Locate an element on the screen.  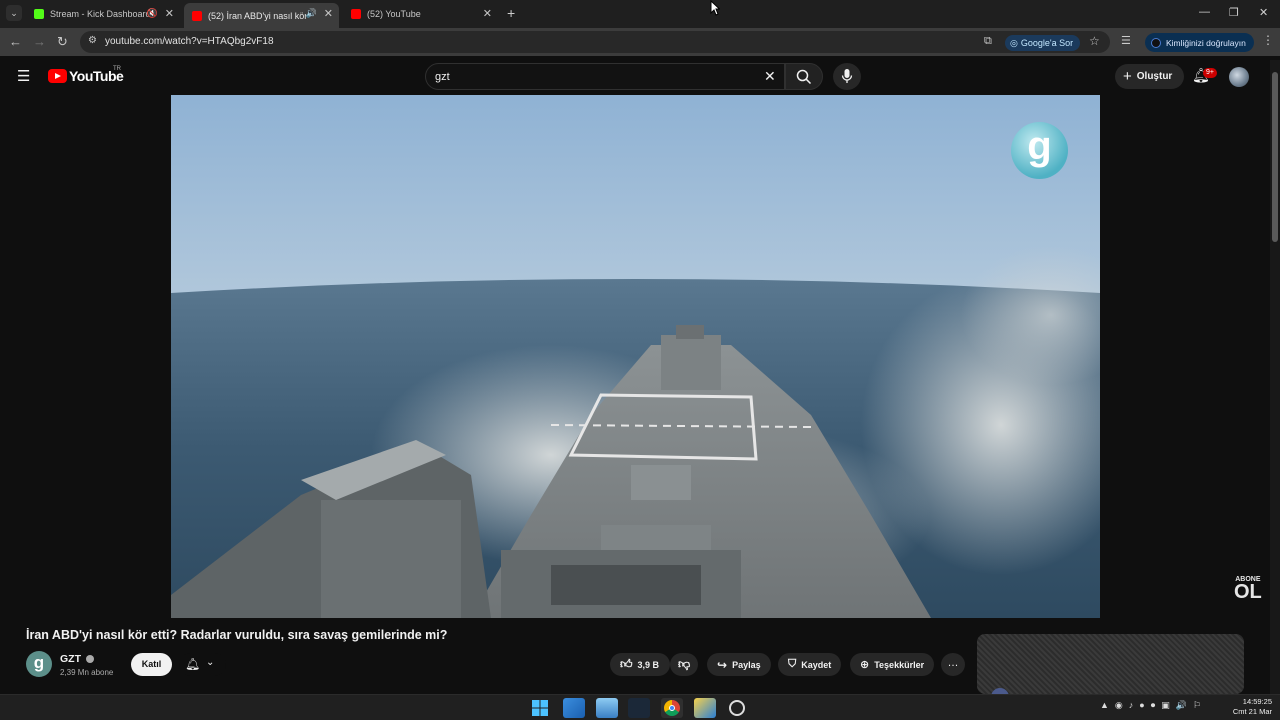
bookmark-icon: ⛉ is located at coordinates (792, 664).